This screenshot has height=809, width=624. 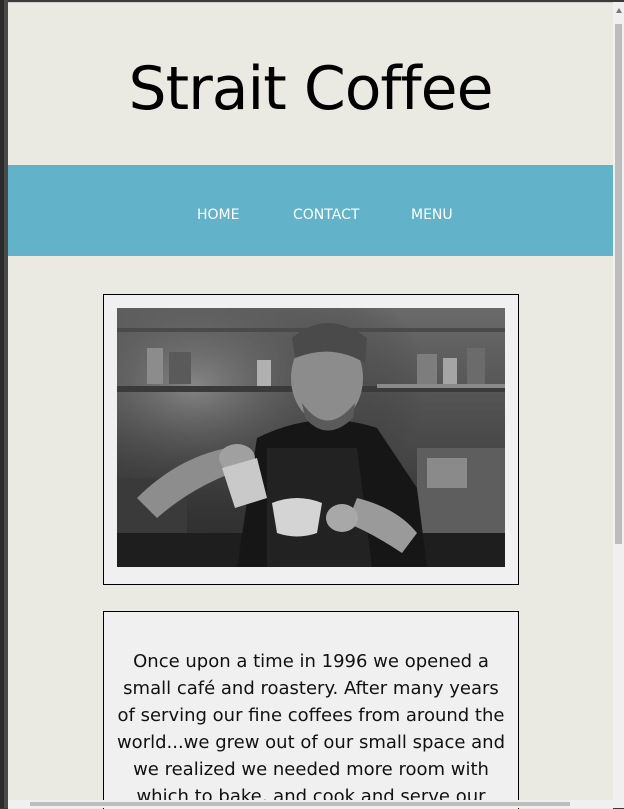 What do you see at coordinates (619, 10) in the screenshot?
I see `scroll-up-arrow-icon` at bounding box center [619, 10].